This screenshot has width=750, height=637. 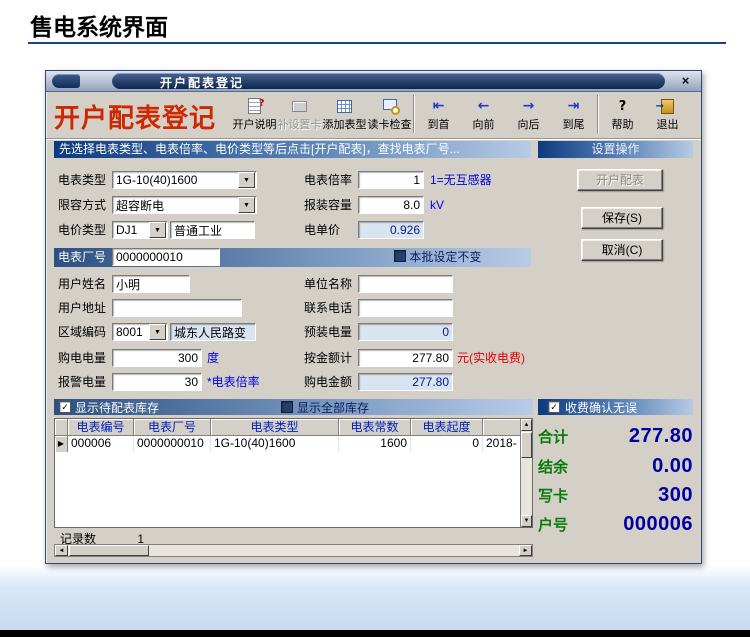 What do you see at coordinates (117, 407) in the screenshot?
I see `show-pending-label: 显示待配表库存` at bounding box center [117, 407].